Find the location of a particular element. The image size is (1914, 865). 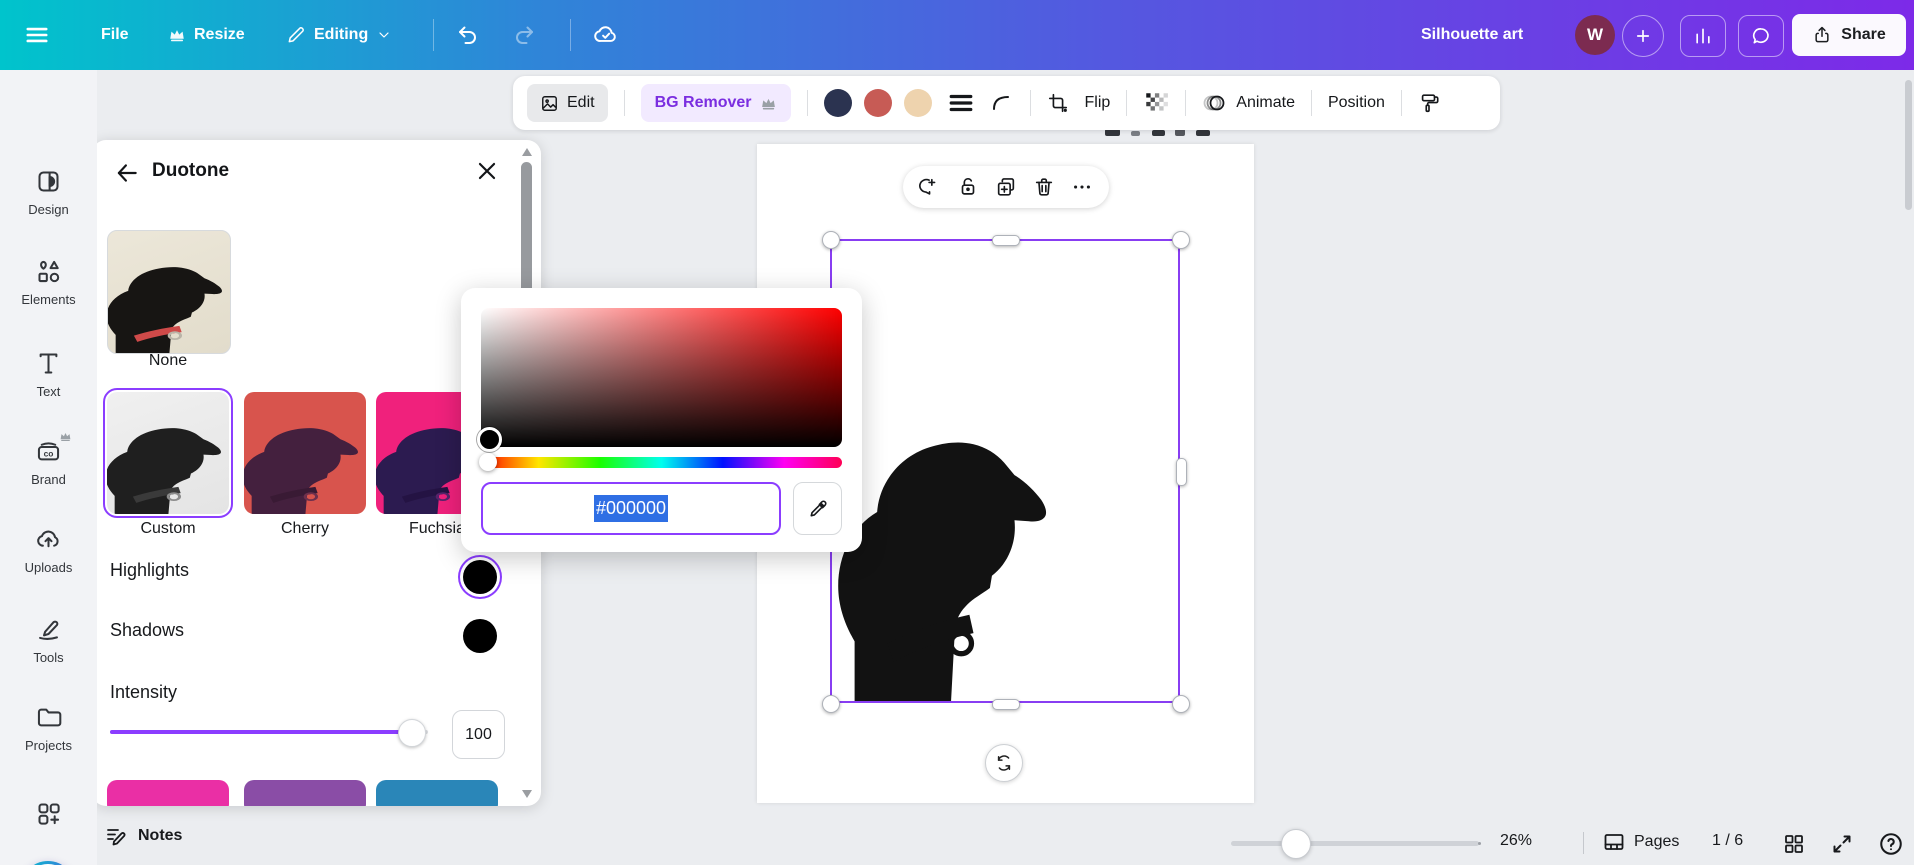

fullscreen-button is located at coordinates (1842, 844).